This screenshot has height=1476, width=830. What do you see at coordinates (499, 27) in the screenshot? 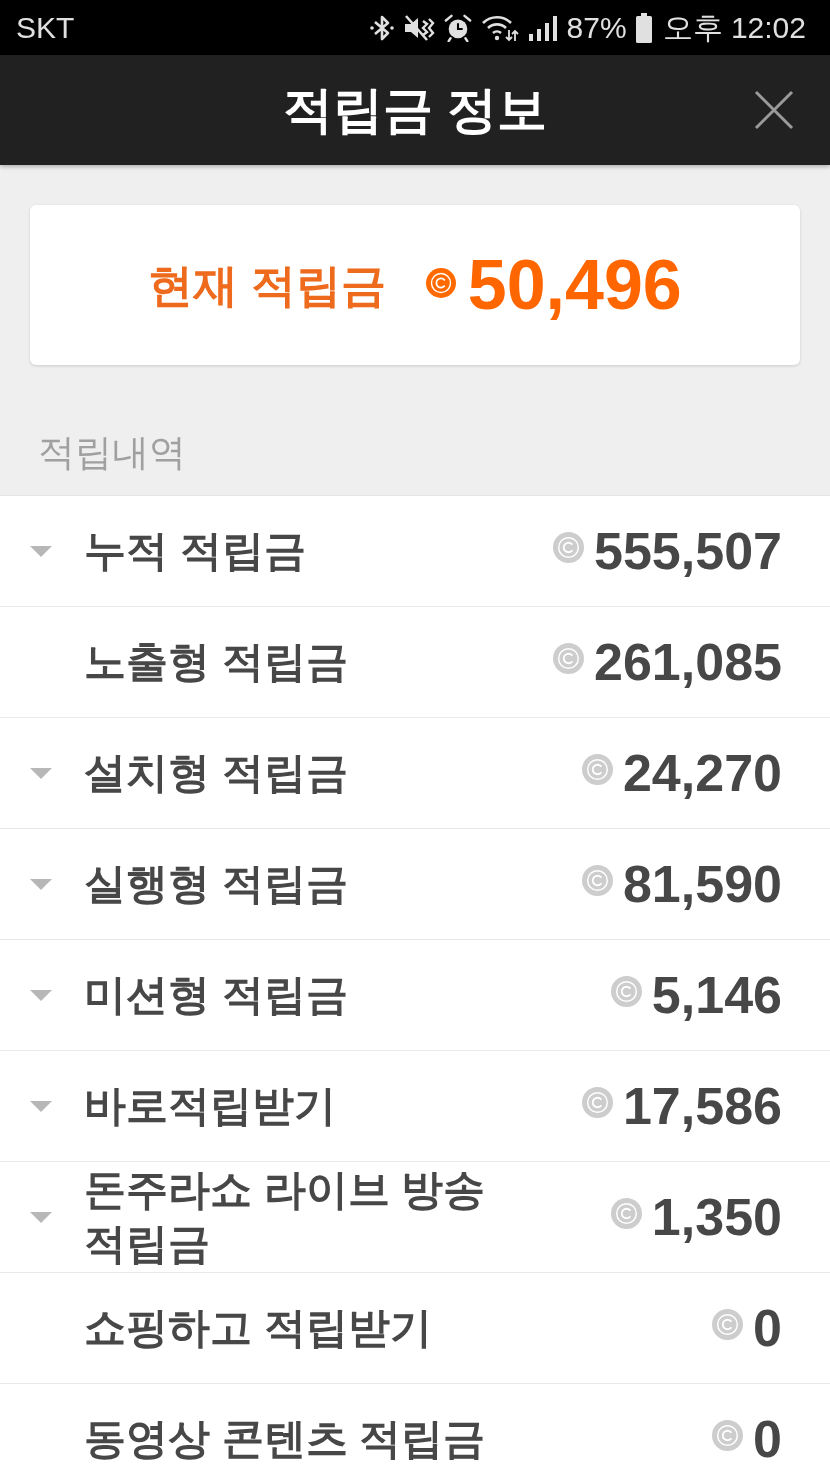
I see `wifi-icon` at bounding box center [499, 27].